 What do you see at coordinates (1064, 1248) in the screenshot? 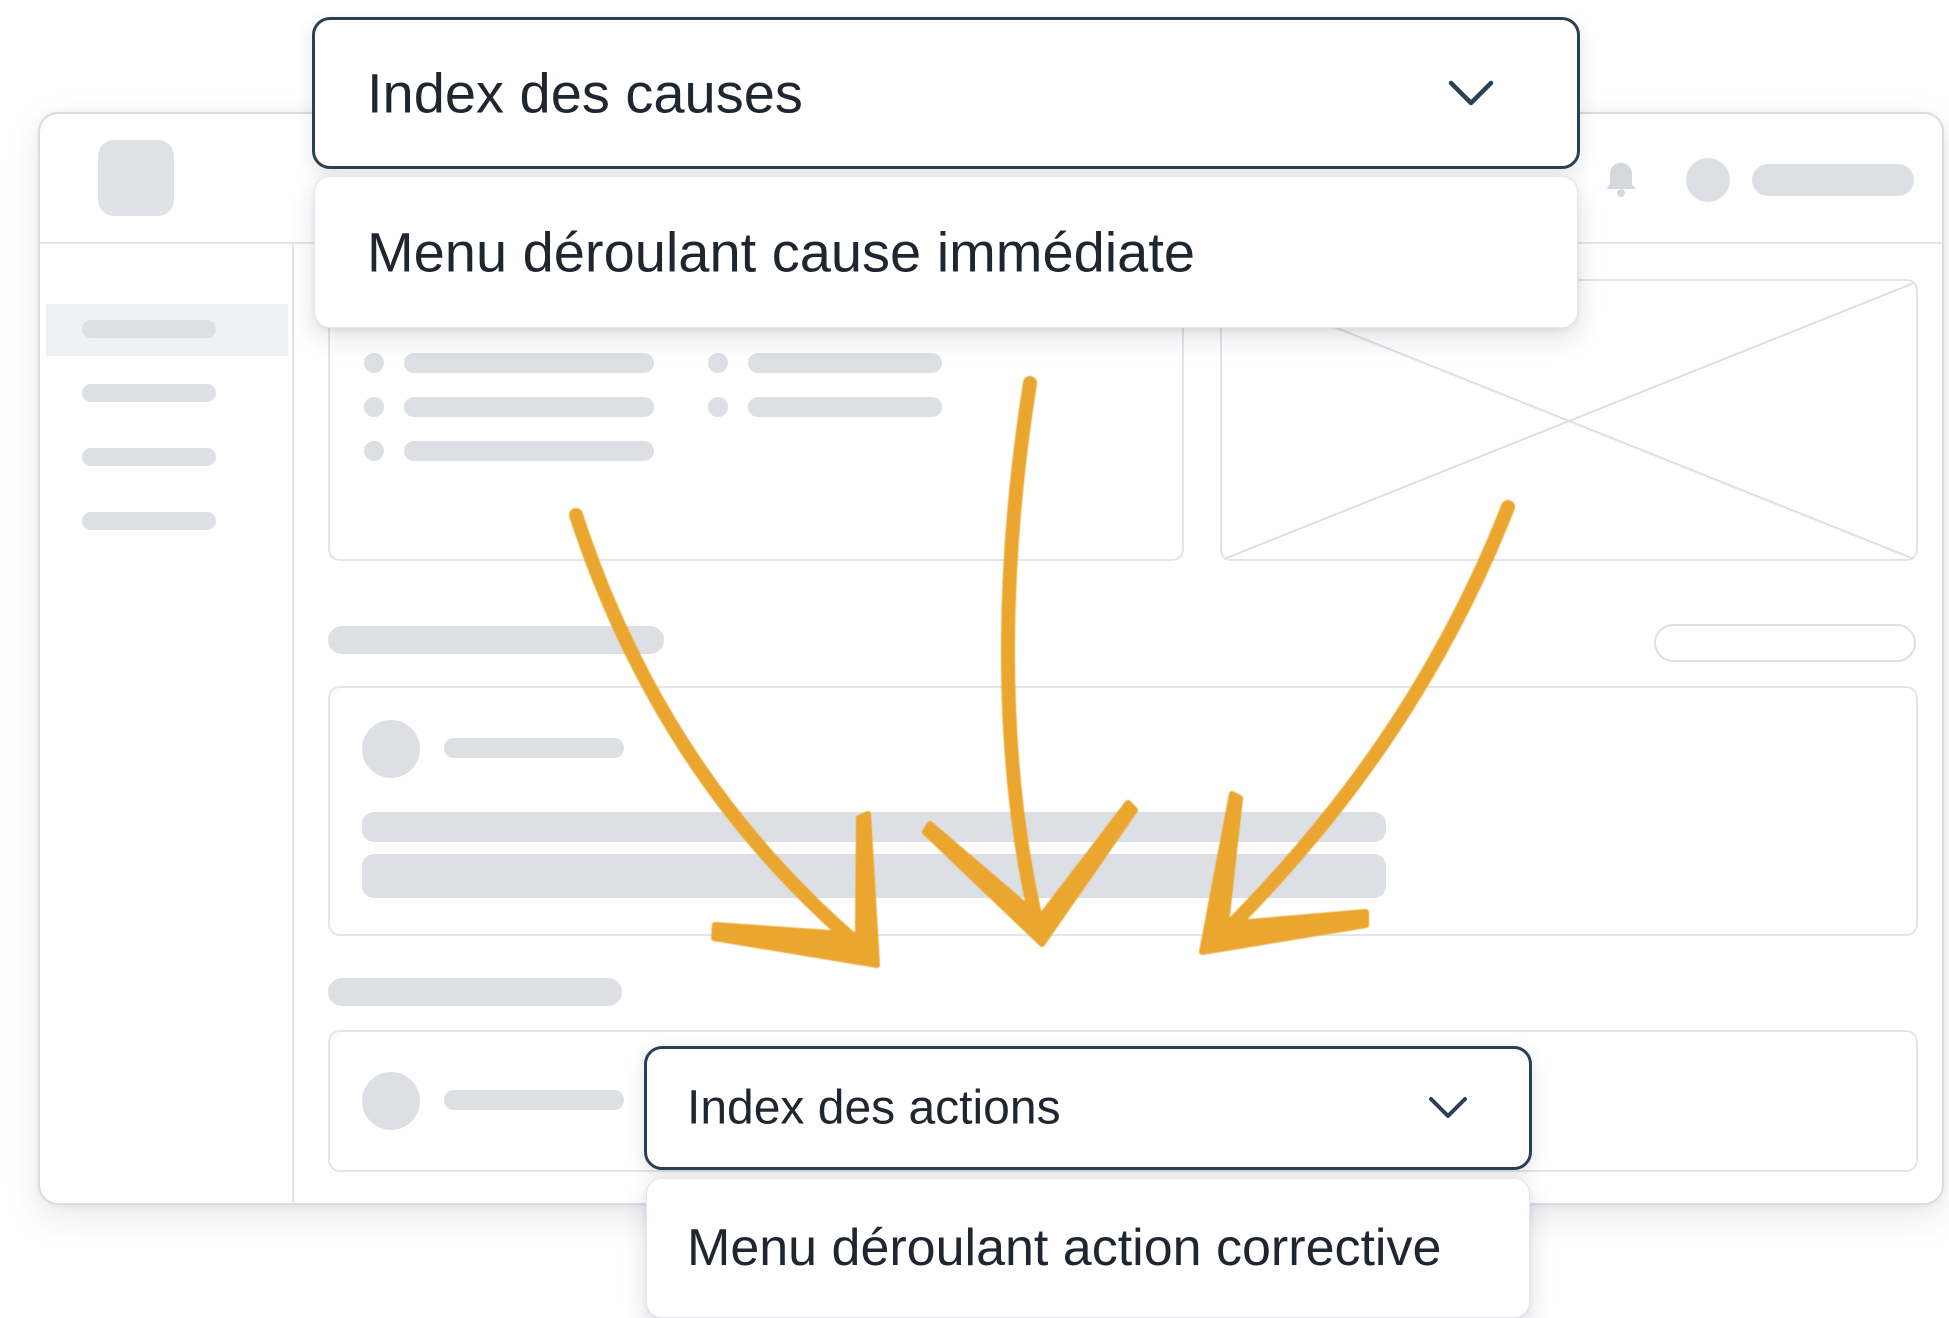
I see `menu-item-corrective-action: Menu déroulant action corrective` at bounding box center [1064, 1248].